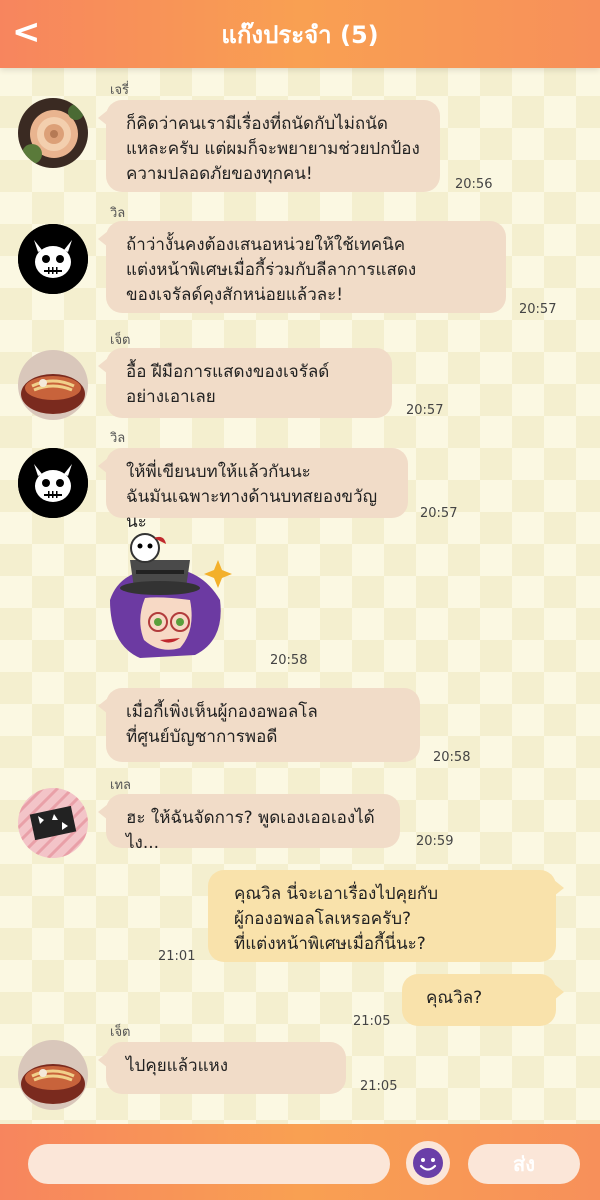 The width and height of the screenshot is (600, 1200). What do you see at coordinates (219, 174) in the screenshot?
I see `message-line: ความปลอดภัยของทุกคน!` at bounding box center [219, 174].